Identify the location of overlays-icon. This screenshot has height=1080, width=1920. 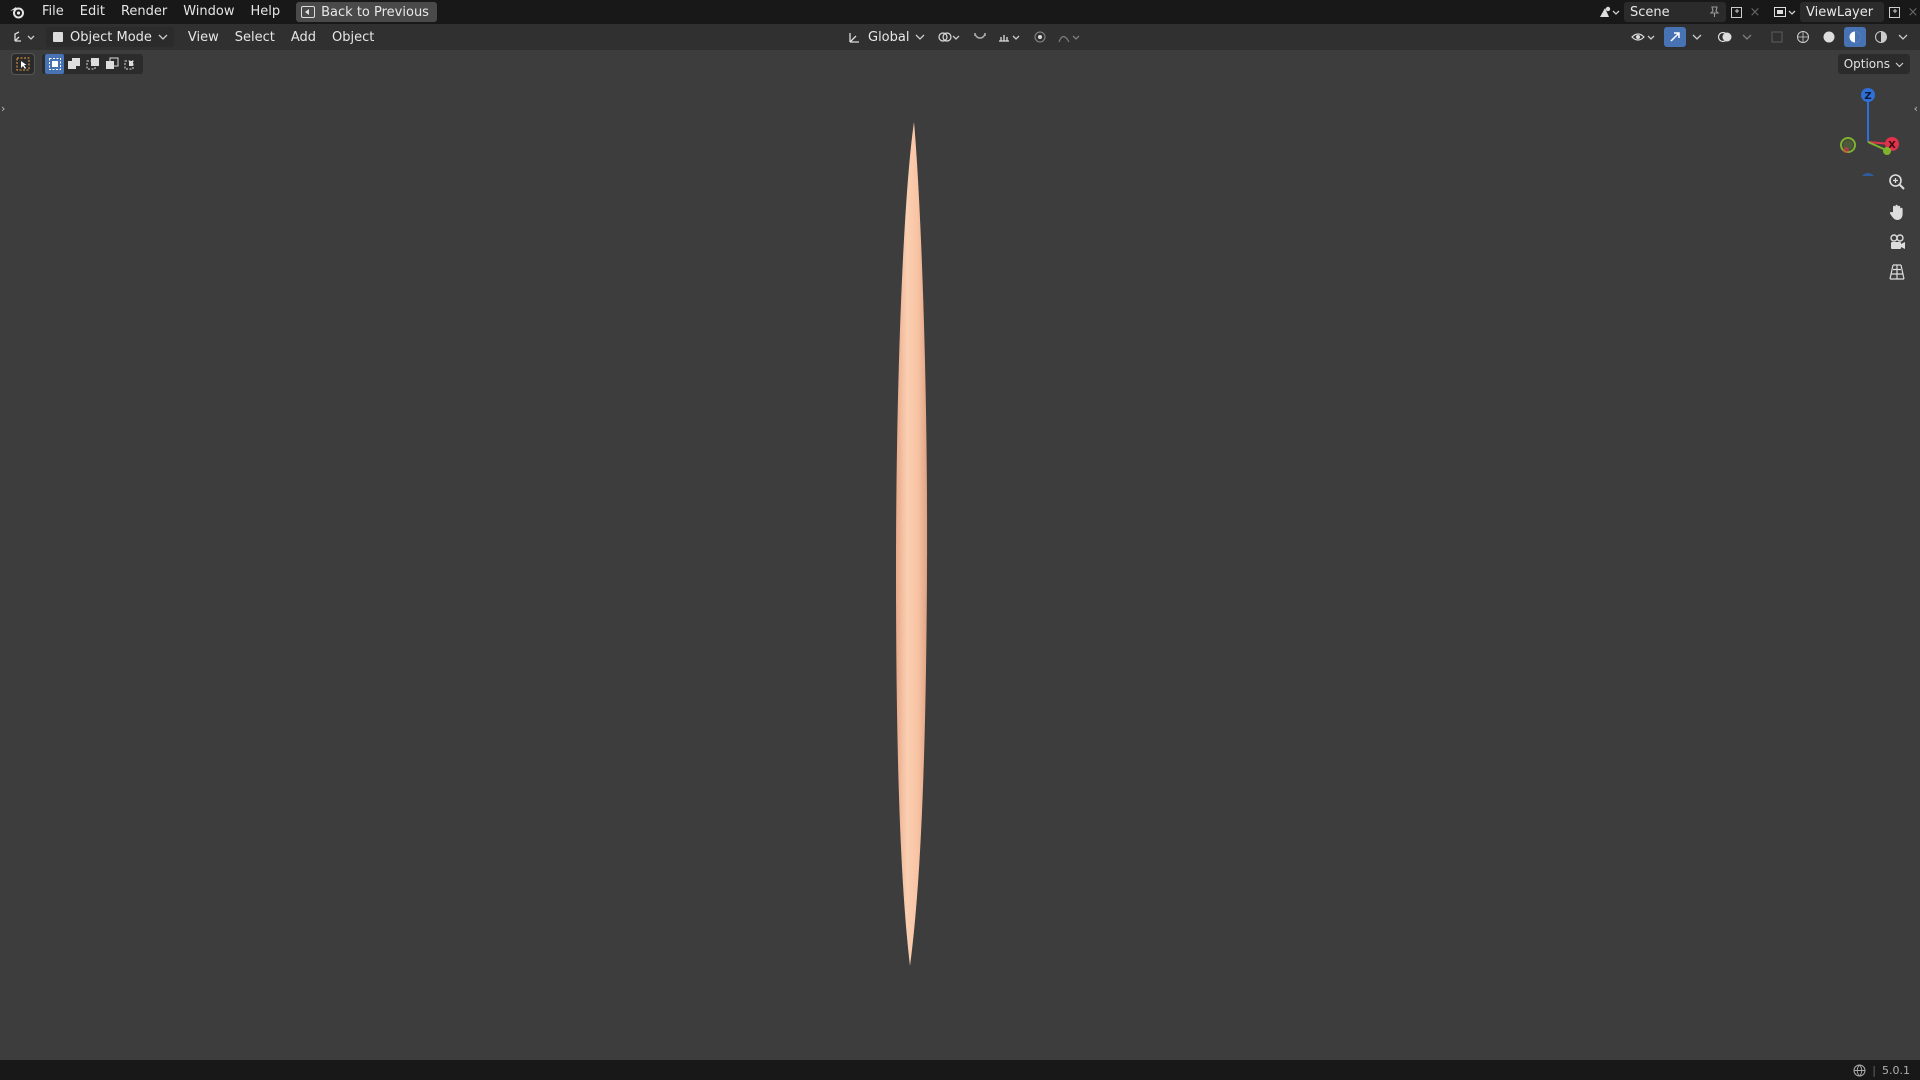
(1725, 37).